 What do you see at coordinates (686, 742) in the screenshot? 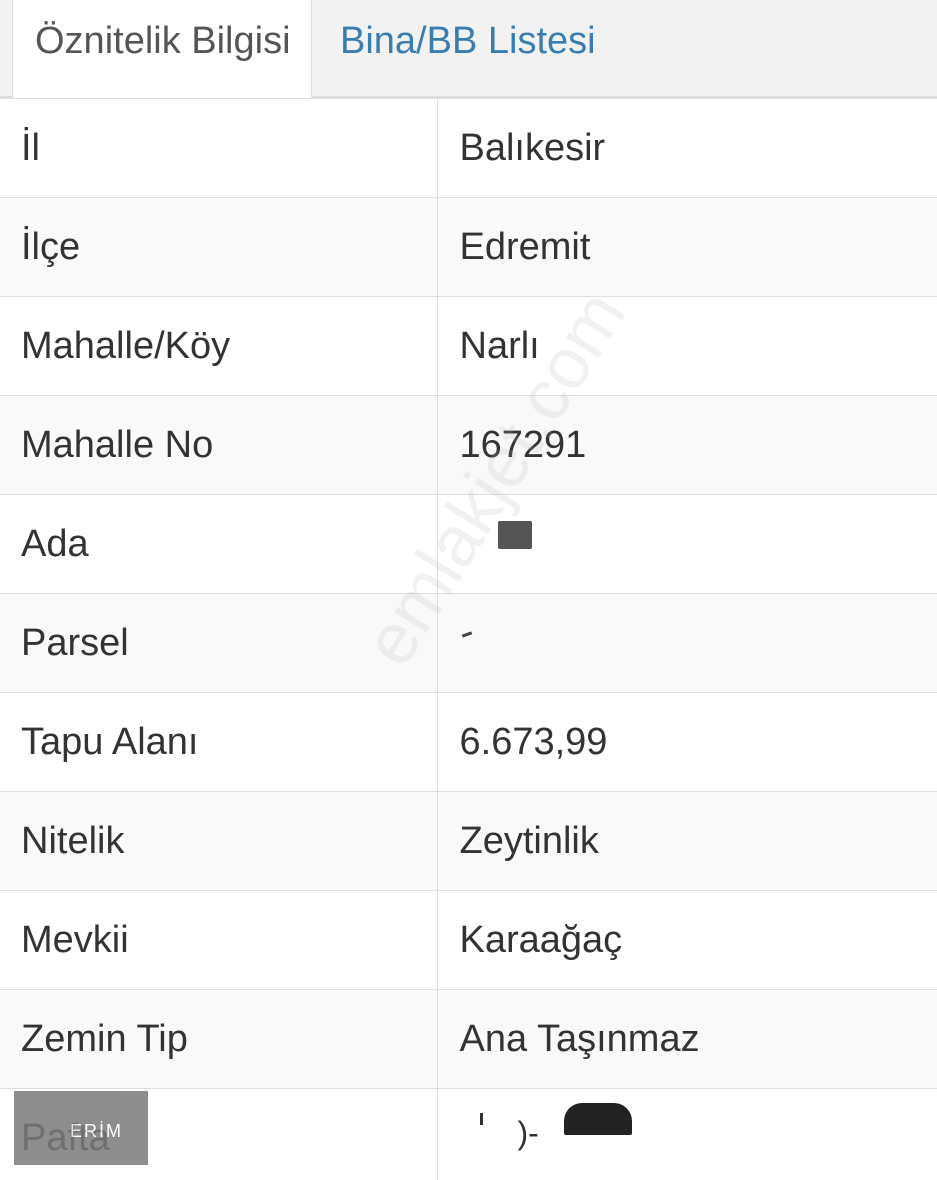
I see `row-value-tapu-alani: 6.673,99` at bounding box center [686, 742].